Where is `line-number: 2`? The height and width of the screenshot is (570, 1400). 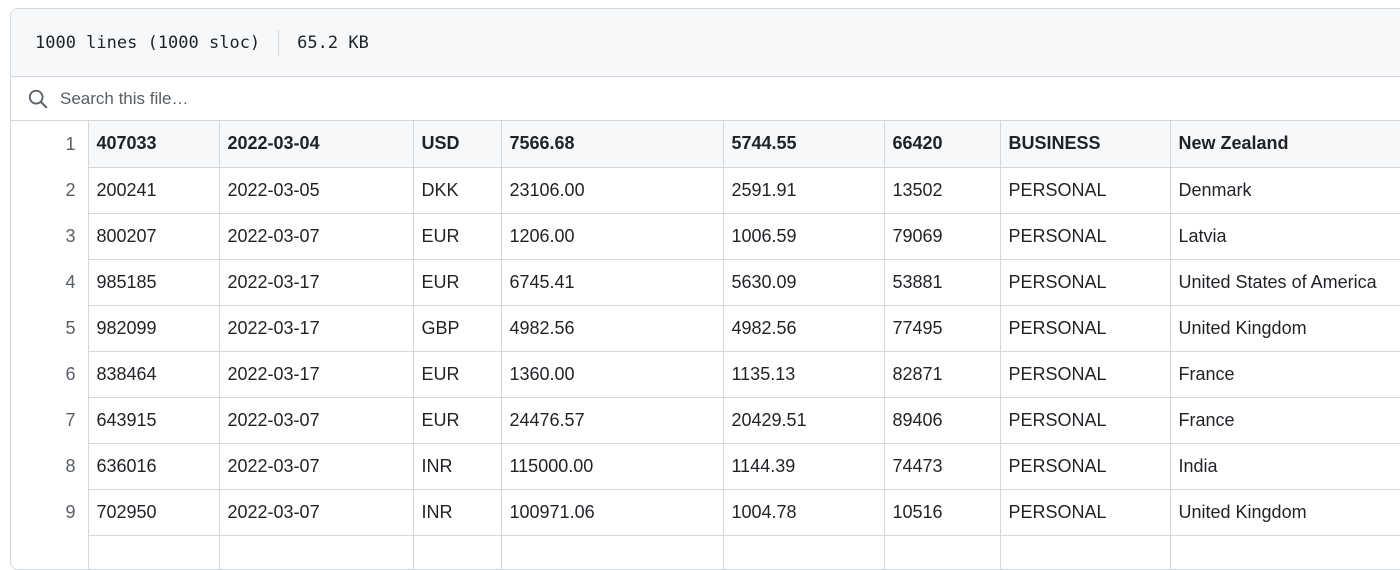 line-number: 2 is located at coordinates (50, 190).